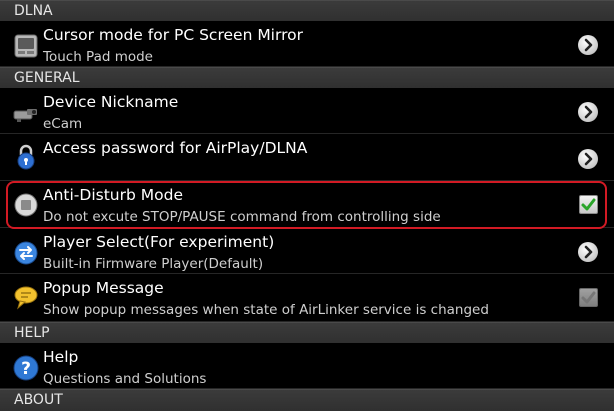 Image resolution: width=614 pixels, height=411 pixels. What do you see at coordinates (113, 195) in the screenshot?
I see `setting-title: Anti-Disturb Mode` at bounding box center [113, 195].